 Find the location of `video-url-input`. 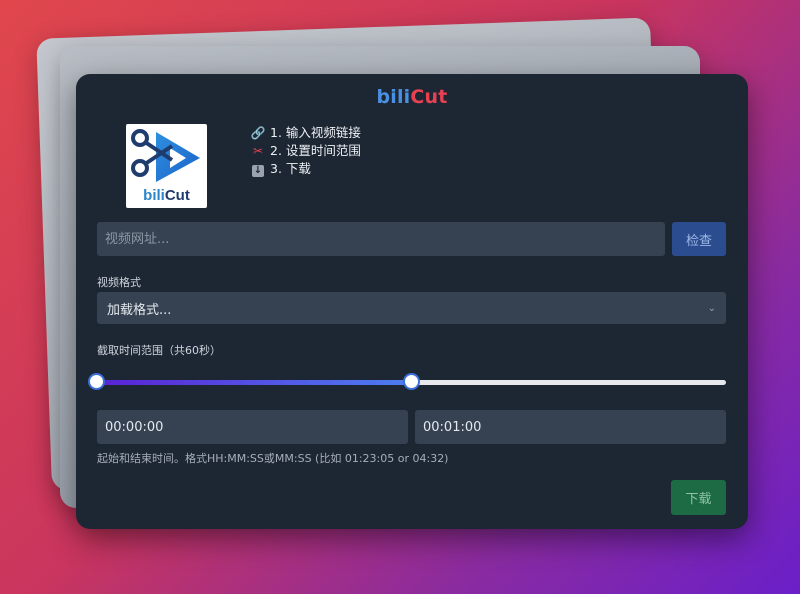

video-url-input is located at coordinates (381, 239).